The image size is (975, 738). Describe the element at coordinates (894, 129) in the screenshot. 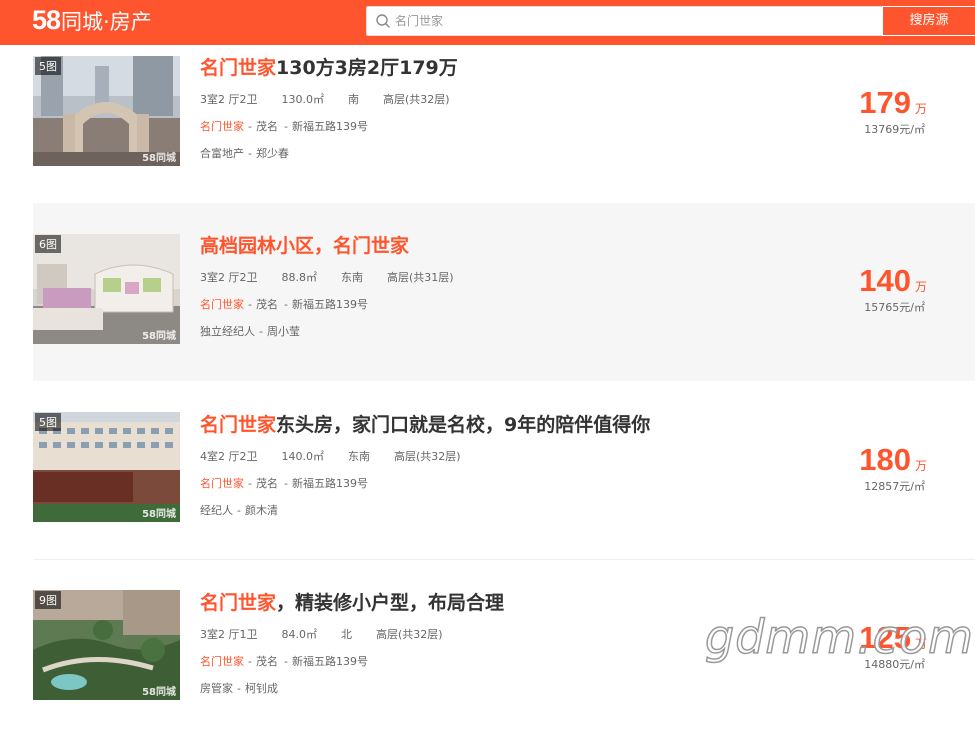

I see `unit-price: 13769元/㎡` at that location.